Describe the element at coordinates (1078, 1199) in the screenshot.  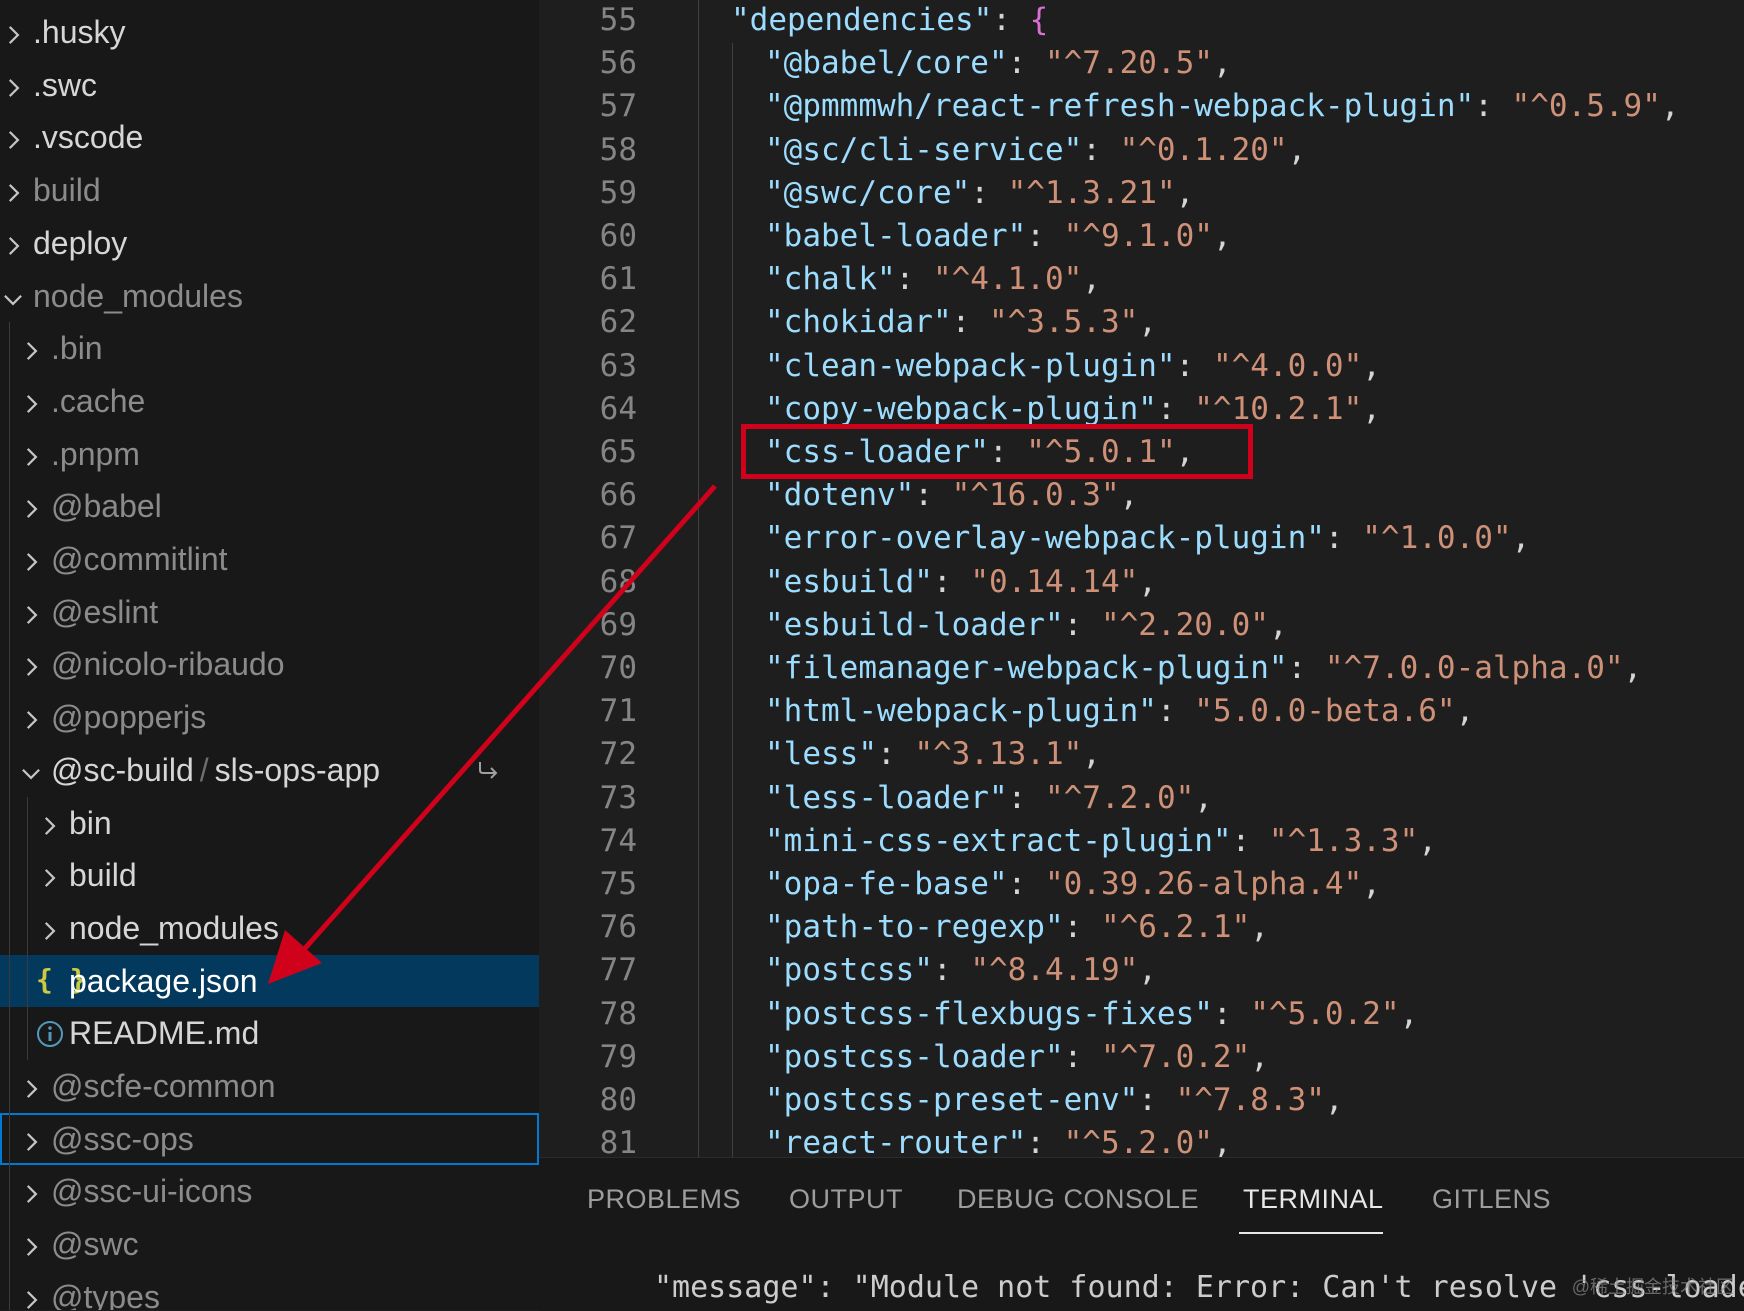
I see `tab-debug-console: DEBUG CONSOLE` at that location.